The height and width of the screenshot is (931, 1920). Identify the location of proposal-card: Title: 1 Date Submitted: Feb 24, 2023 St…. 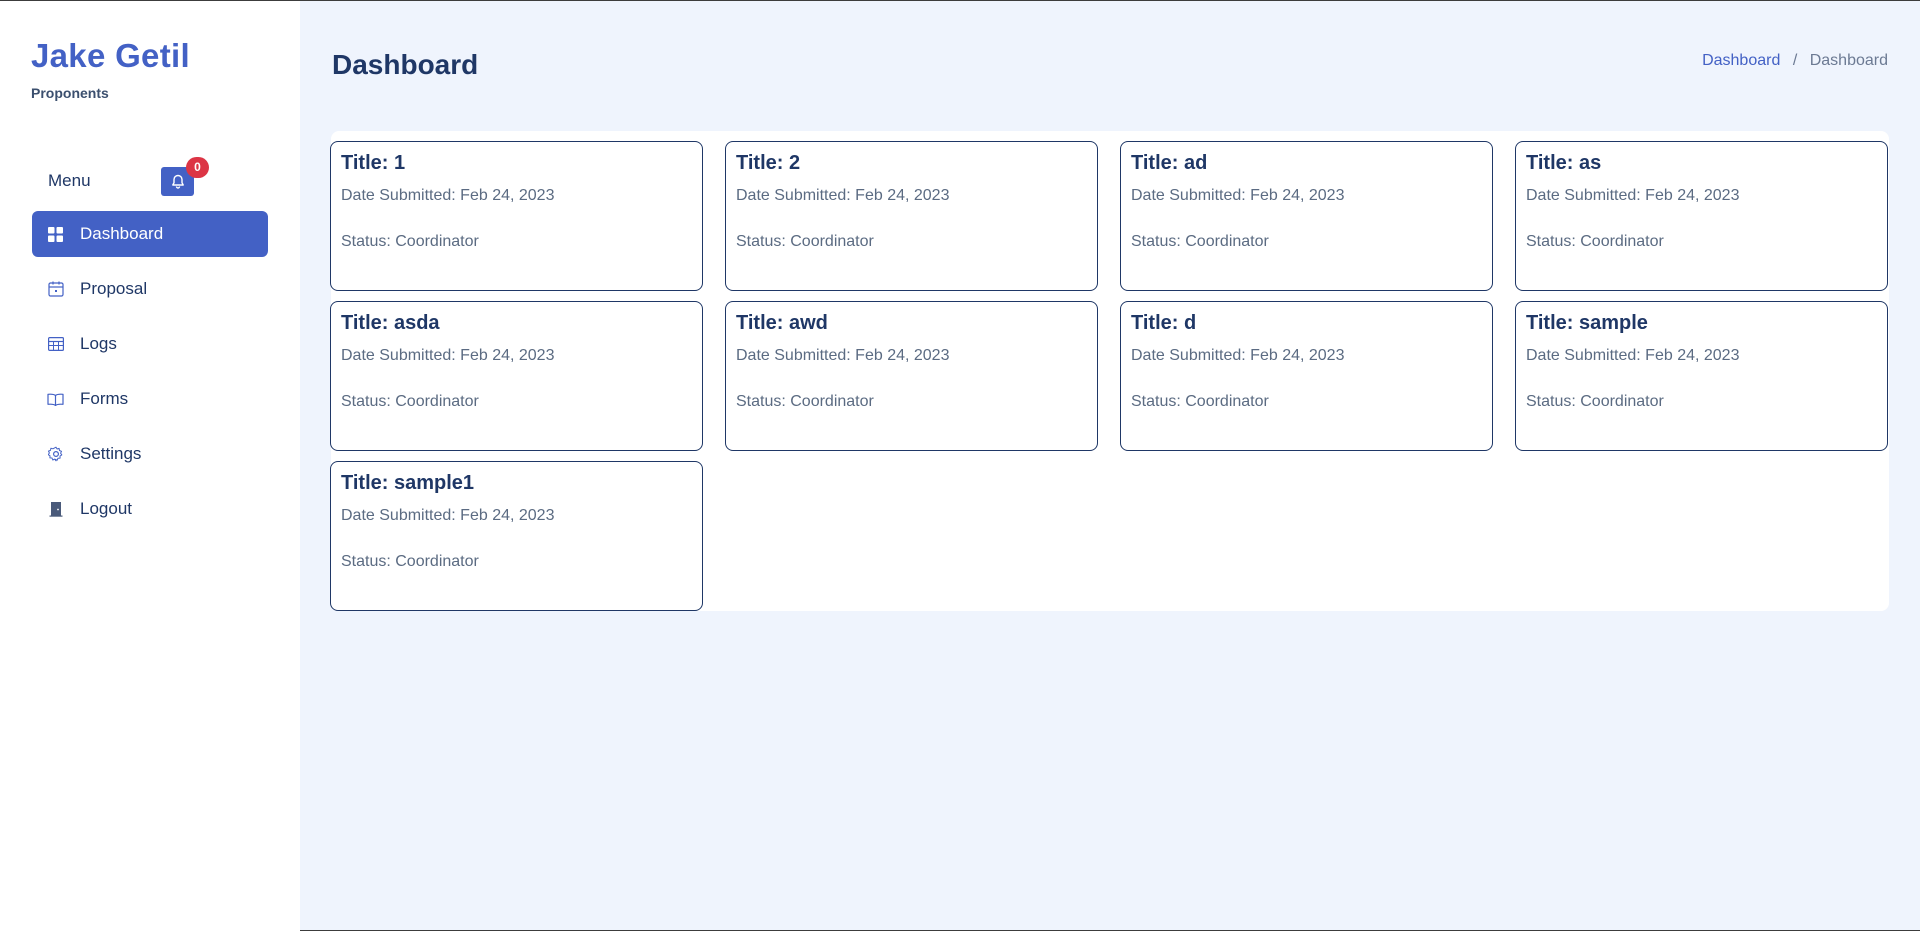
(516, 216).